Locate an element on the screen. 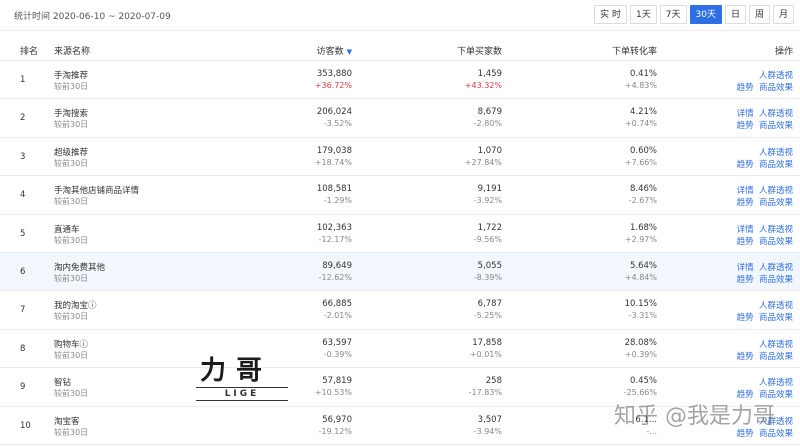  visitors-change: -1.29% is located at coordinates (337, 201).